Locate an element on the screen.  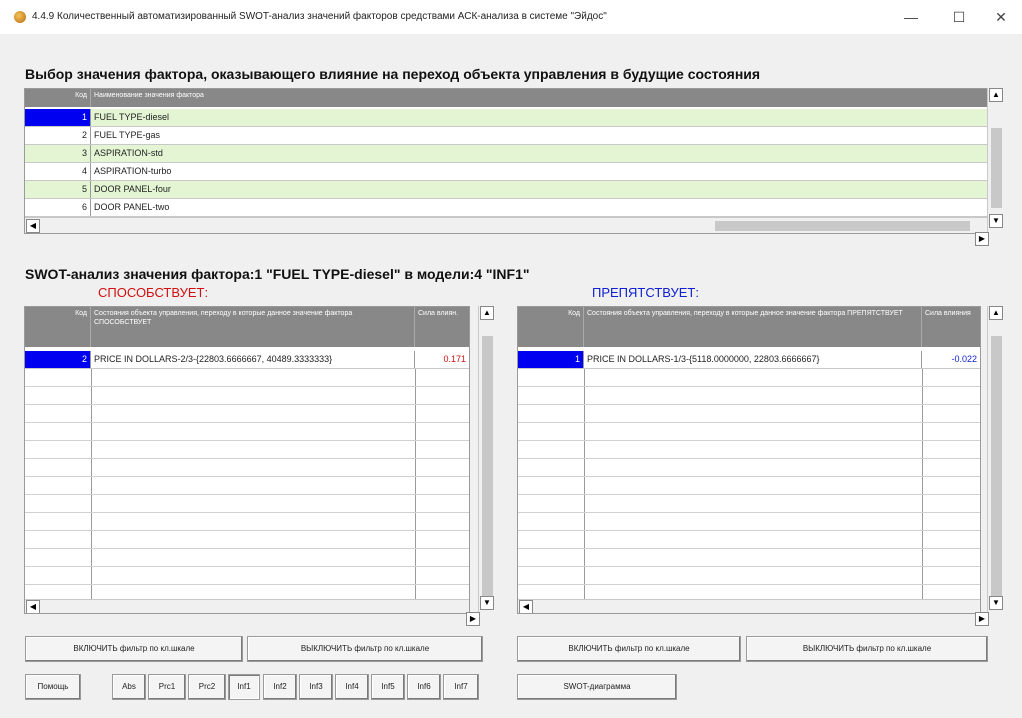
row-code: 3 is located at coordinates (58, 153).